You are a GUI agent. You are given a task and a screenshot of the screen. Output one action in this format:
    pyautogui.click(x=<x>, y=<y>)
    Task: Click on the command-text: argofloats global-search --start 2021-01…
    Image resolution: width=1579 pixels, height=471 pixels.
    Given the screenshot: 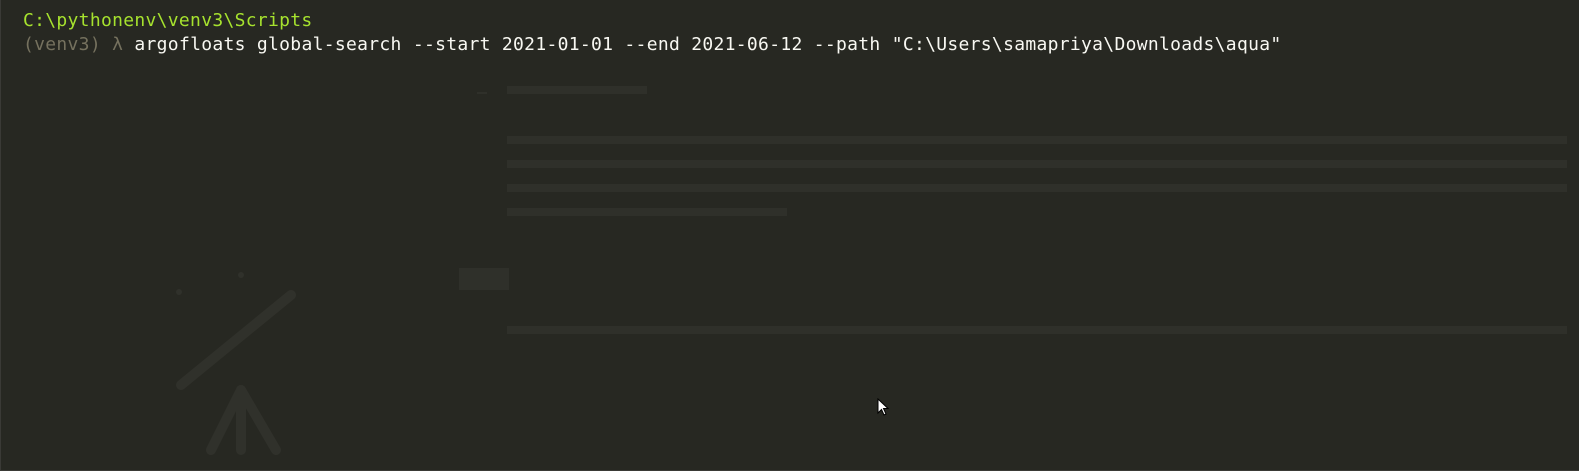 What is the action you would take?
    pyautogui.click(x=708, y=44)
    